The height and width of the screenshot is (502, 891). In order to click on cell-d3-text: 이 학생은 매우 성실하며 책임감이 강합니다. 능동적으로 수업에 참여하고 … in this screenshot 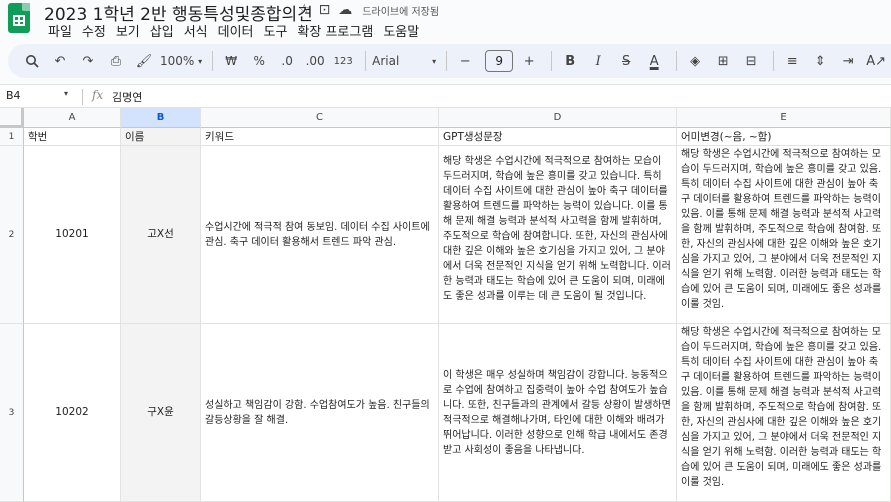, I will do `click(557, 412)`.